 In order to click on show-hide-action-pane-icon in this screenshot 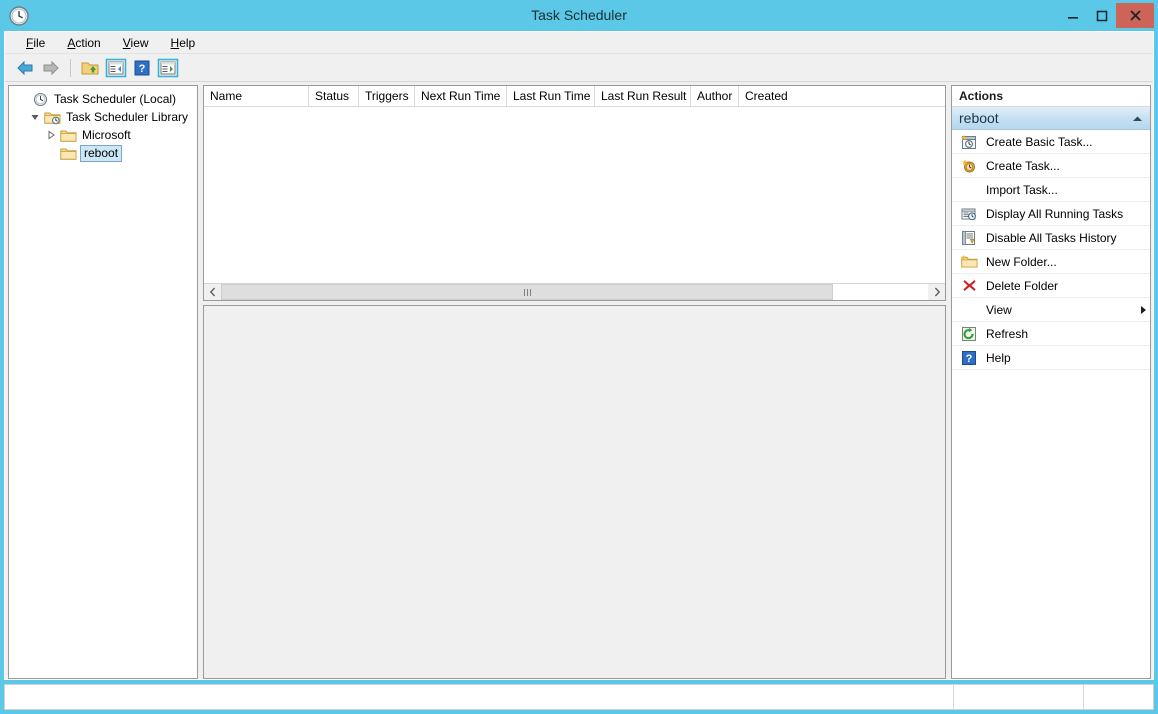, I will do `click(168, 68)`.